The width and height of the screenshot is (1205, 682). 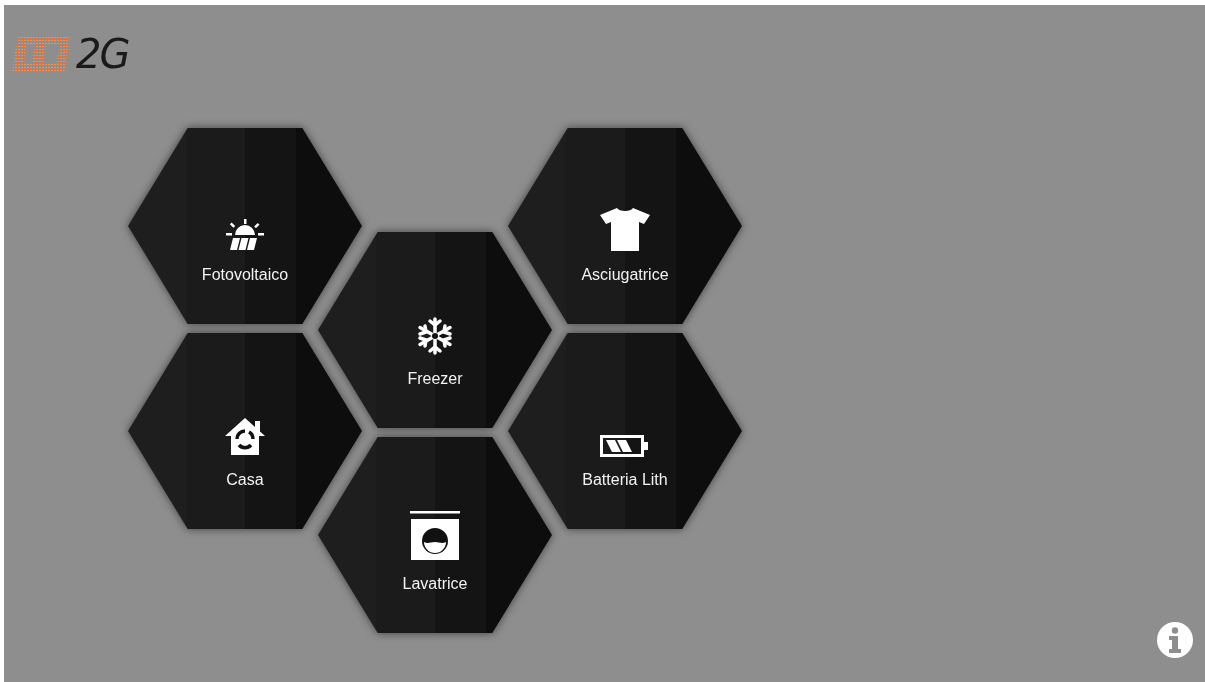 I want to click on device-tile: Fotovoltaico, so click(x=245, y=226).